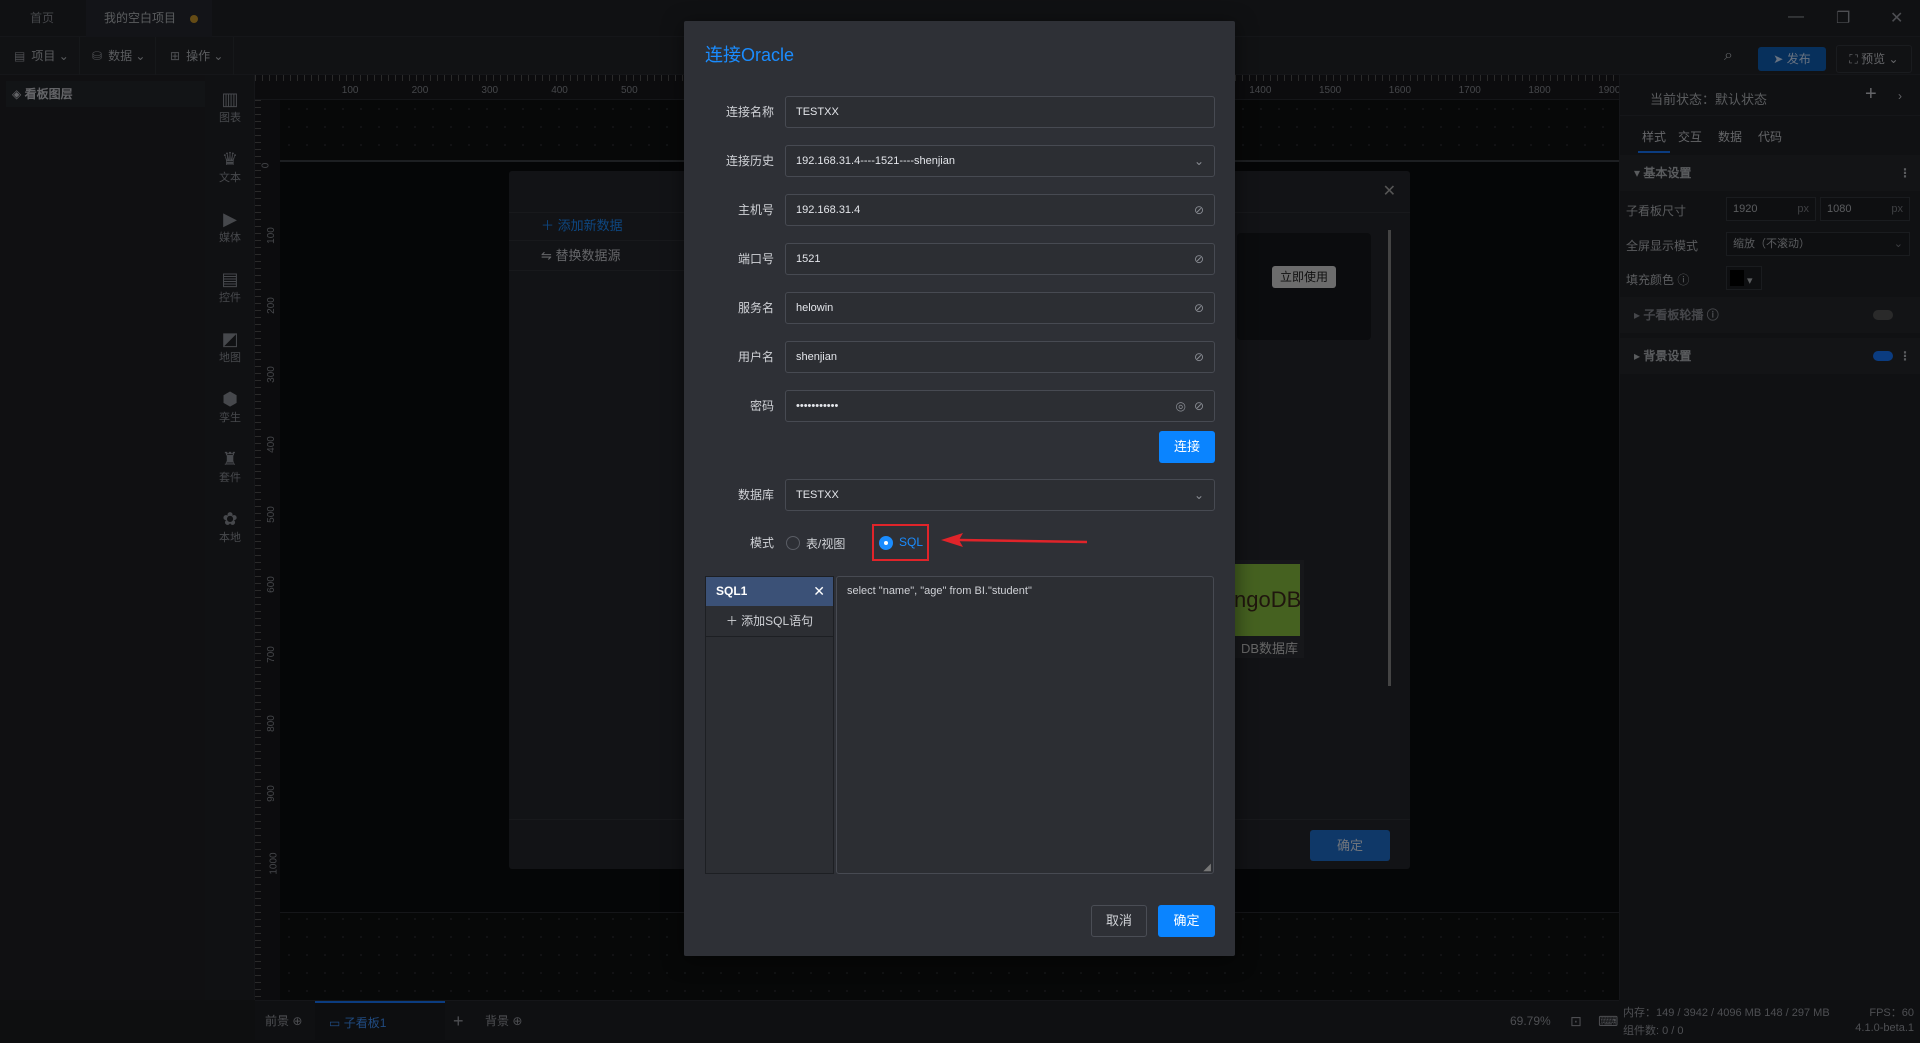  I want to click on field-label: 密码, so click(761, 406).